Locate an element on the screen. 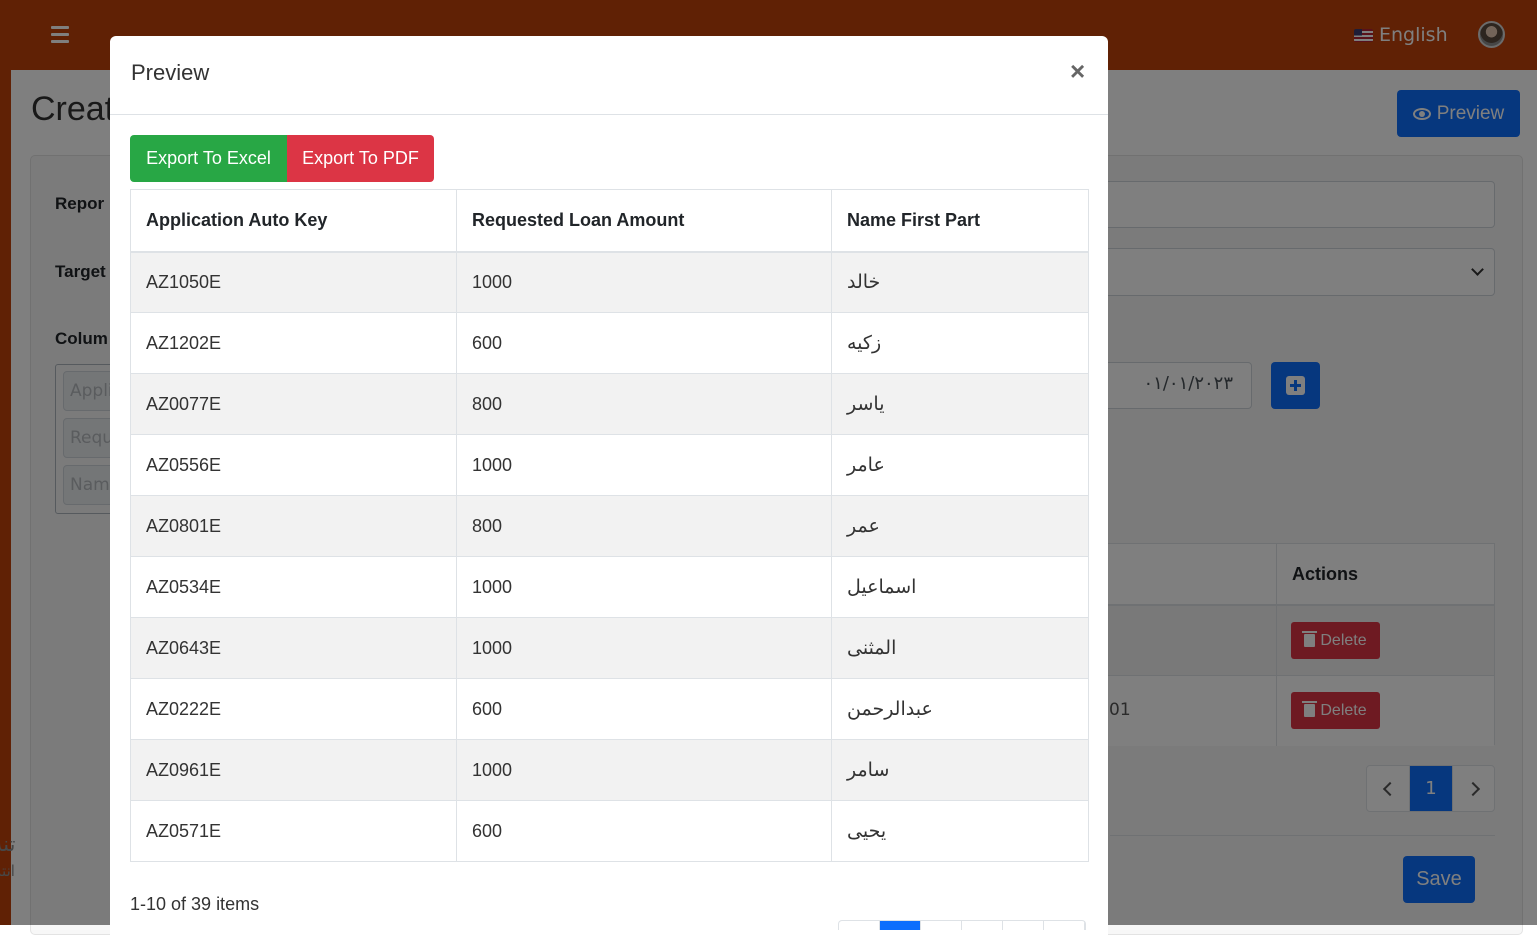 Image resolution: width=1537 pixels, height=936 pixels. application-key-cell: AZ0961E is located at coordinates (293, 770).